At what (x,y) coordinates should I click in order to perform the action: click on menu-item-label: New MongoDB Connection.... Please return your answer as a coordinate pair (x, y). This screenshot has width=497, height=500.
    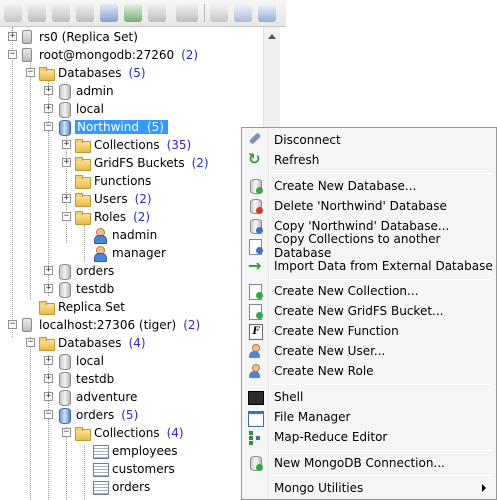
    Looking at the image, I should click on (359, 463).